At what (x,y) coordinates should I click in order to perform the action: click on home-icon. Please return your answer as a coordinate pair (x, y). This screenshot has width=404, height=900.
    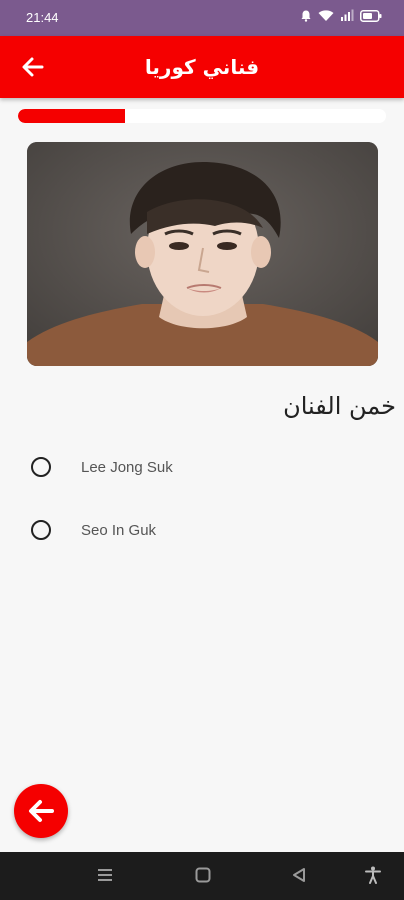
    Looking at the image, I should click on (203, 875).